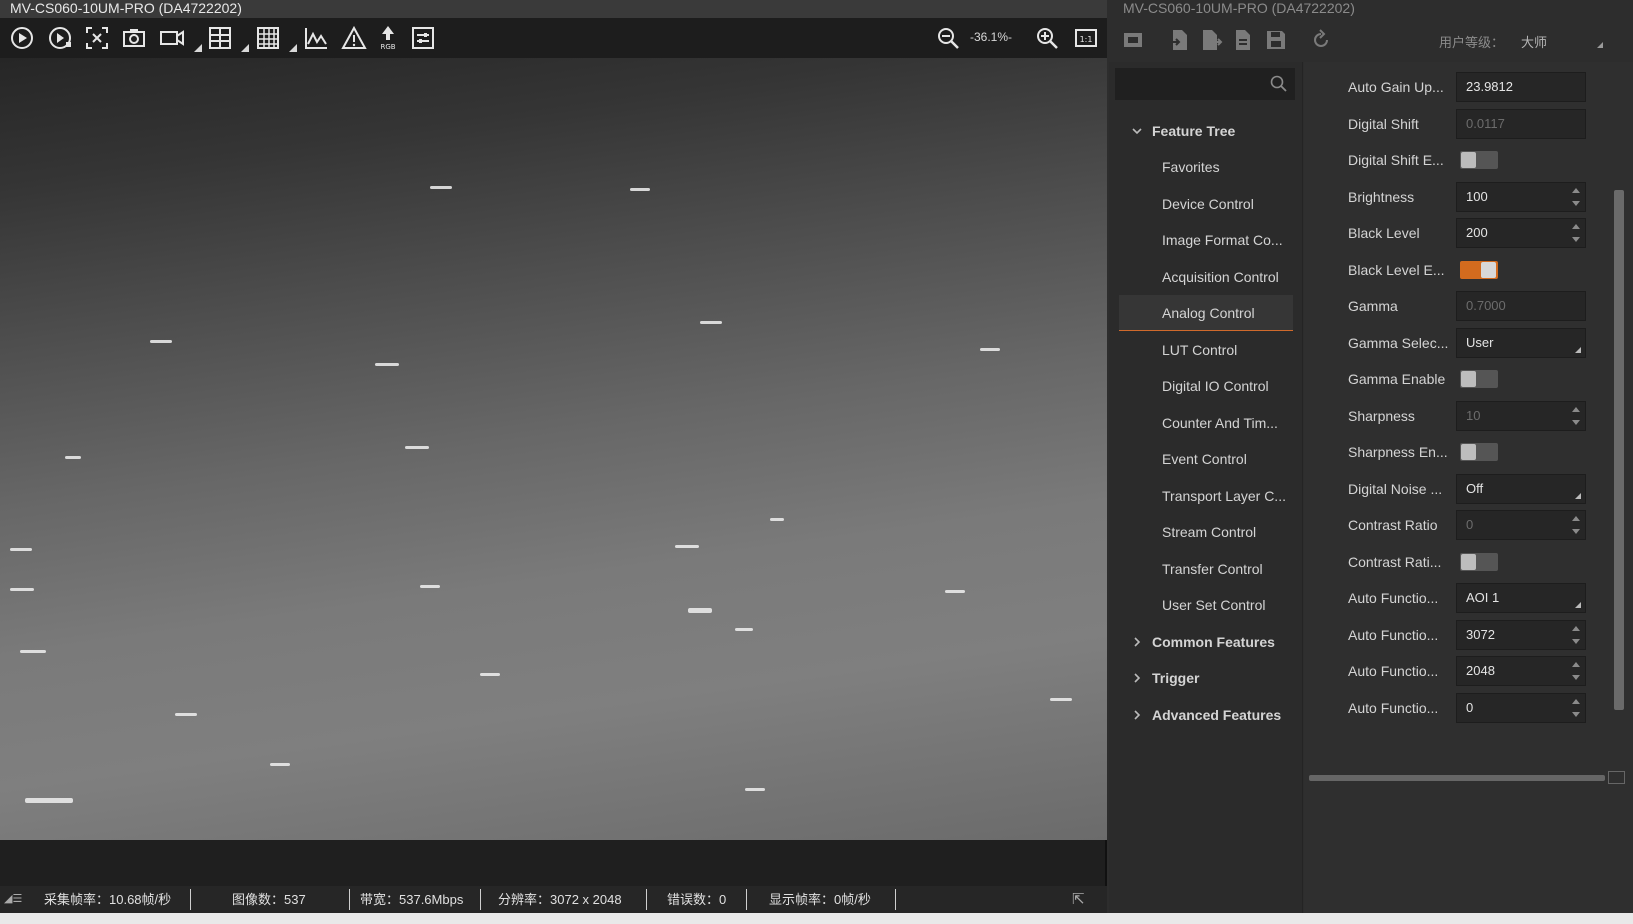 This screenshot has height=924, width=1633. What do you see at coordinates (1206, 350) in the screenshot?
I see `tree-item-lut-control: LUT Control` at bounding box center [1206, 350].